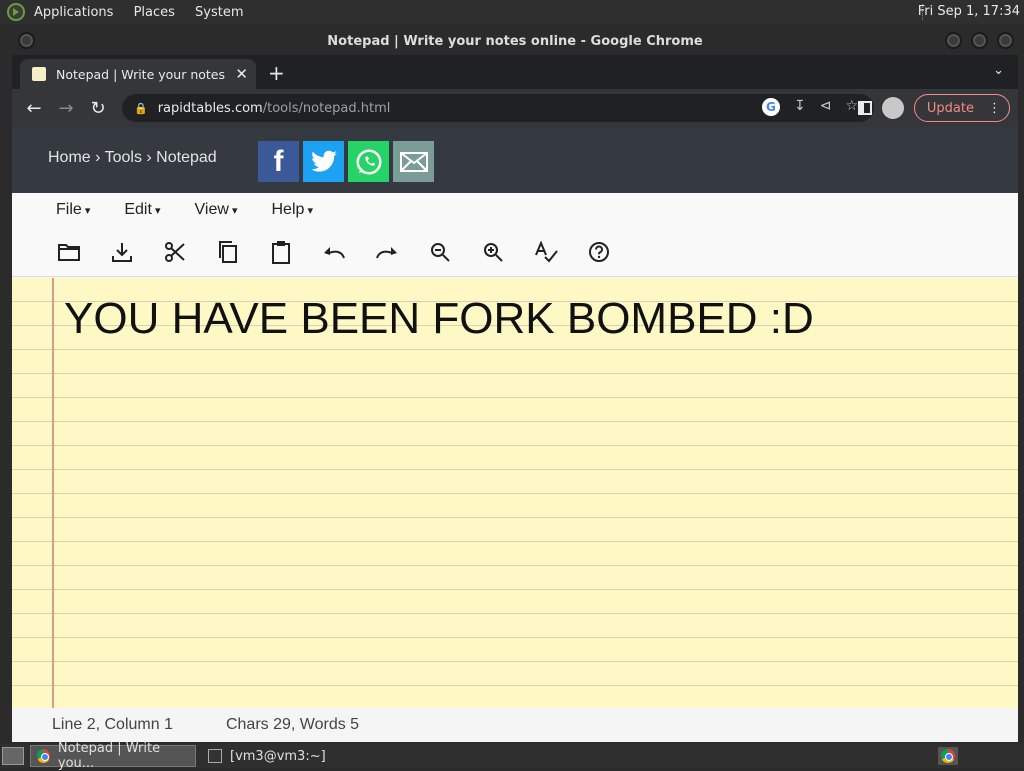  What do you see at coordinates (809, 107) in the screenshot?
I see `address-bar-actions: G ↧ ⊲ ☆` at bounding box center [809, 107].